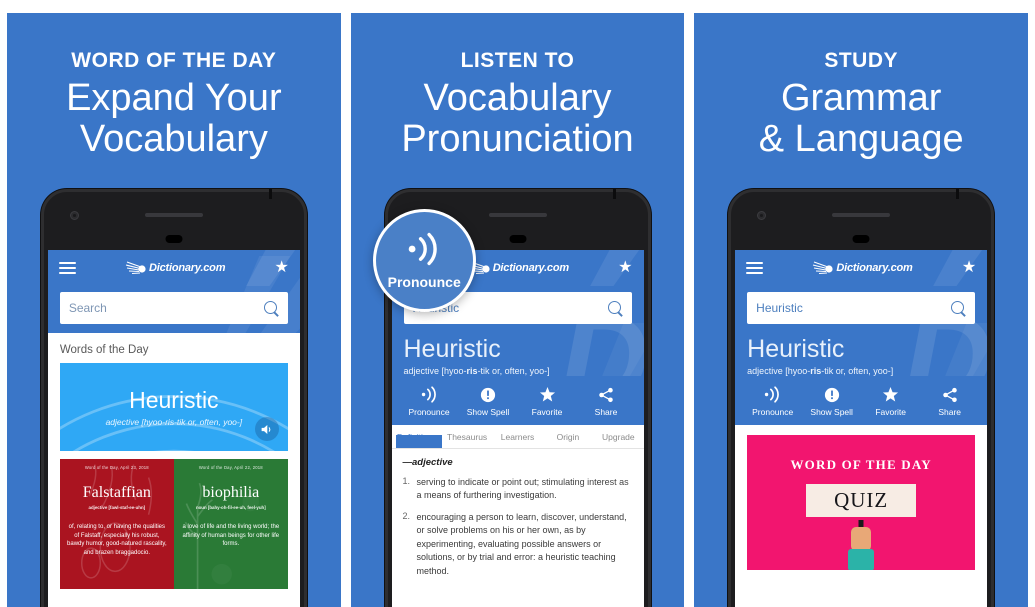 The image size is (1035, 607). What do you see at coordinates (406, 480) in the screenshot?
I see `definition-number: 1.` at bounding box center [406, 480].